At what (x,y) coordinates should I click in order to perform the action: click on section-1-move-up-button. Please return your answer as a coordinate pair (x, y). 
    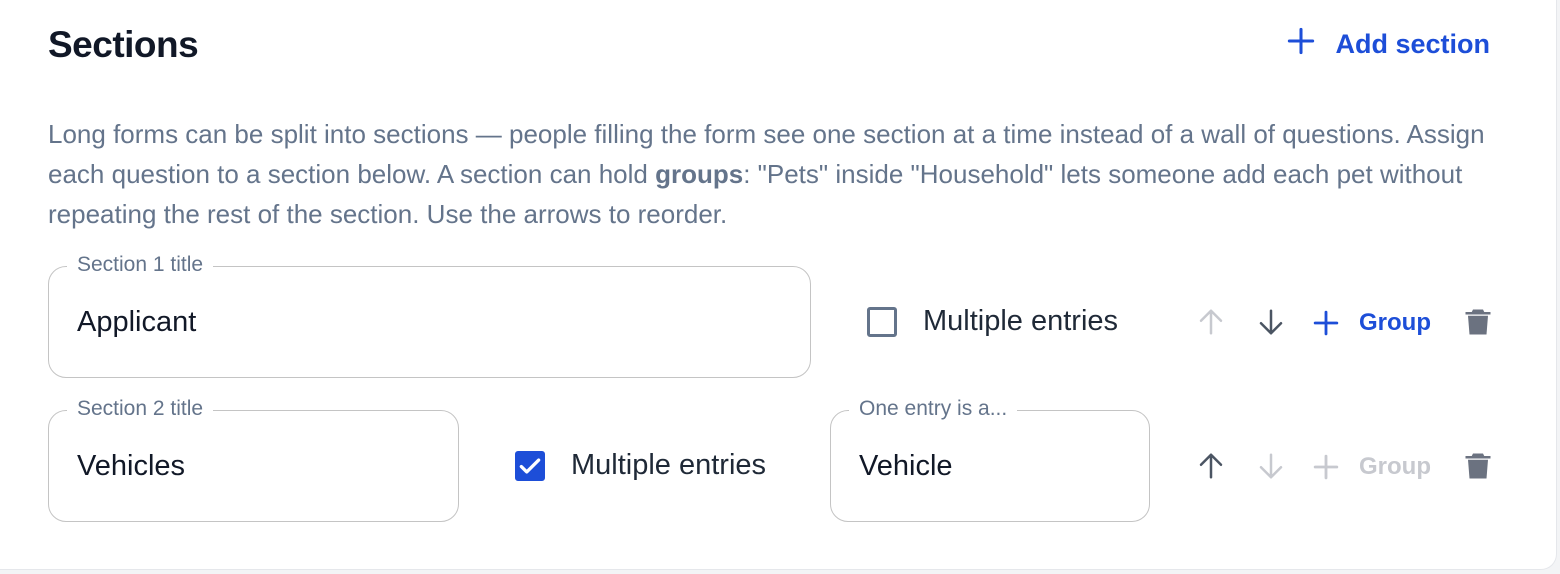
    Looking at the image, I should click on (1211, 322).